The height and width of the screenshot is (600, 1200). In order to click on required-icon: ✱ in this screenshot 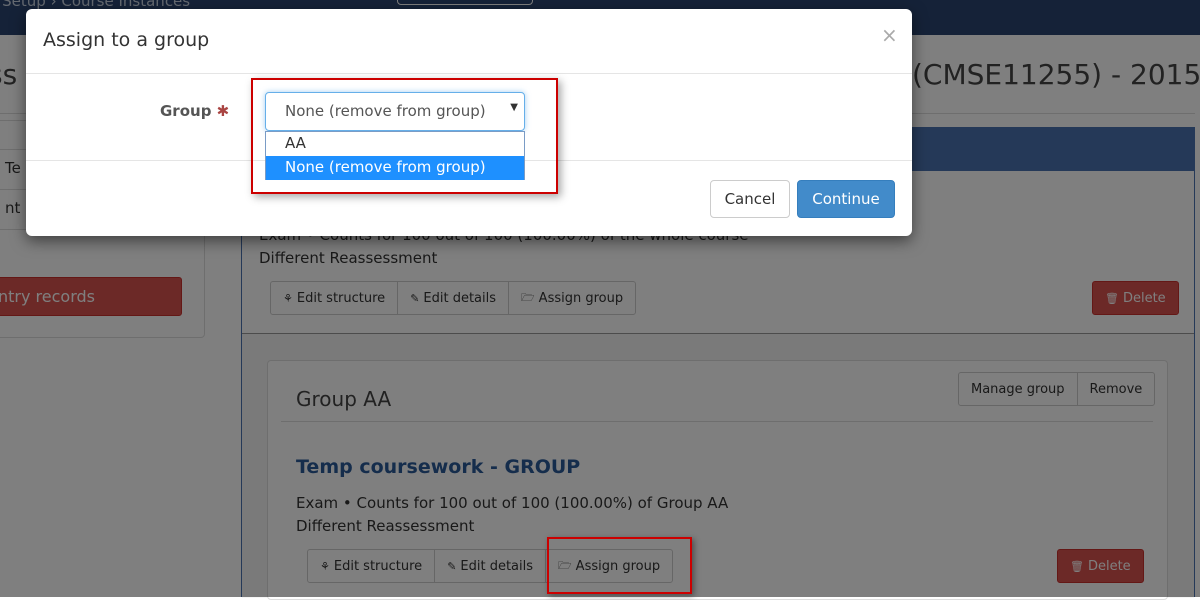, I will do `click(223, 111)`.